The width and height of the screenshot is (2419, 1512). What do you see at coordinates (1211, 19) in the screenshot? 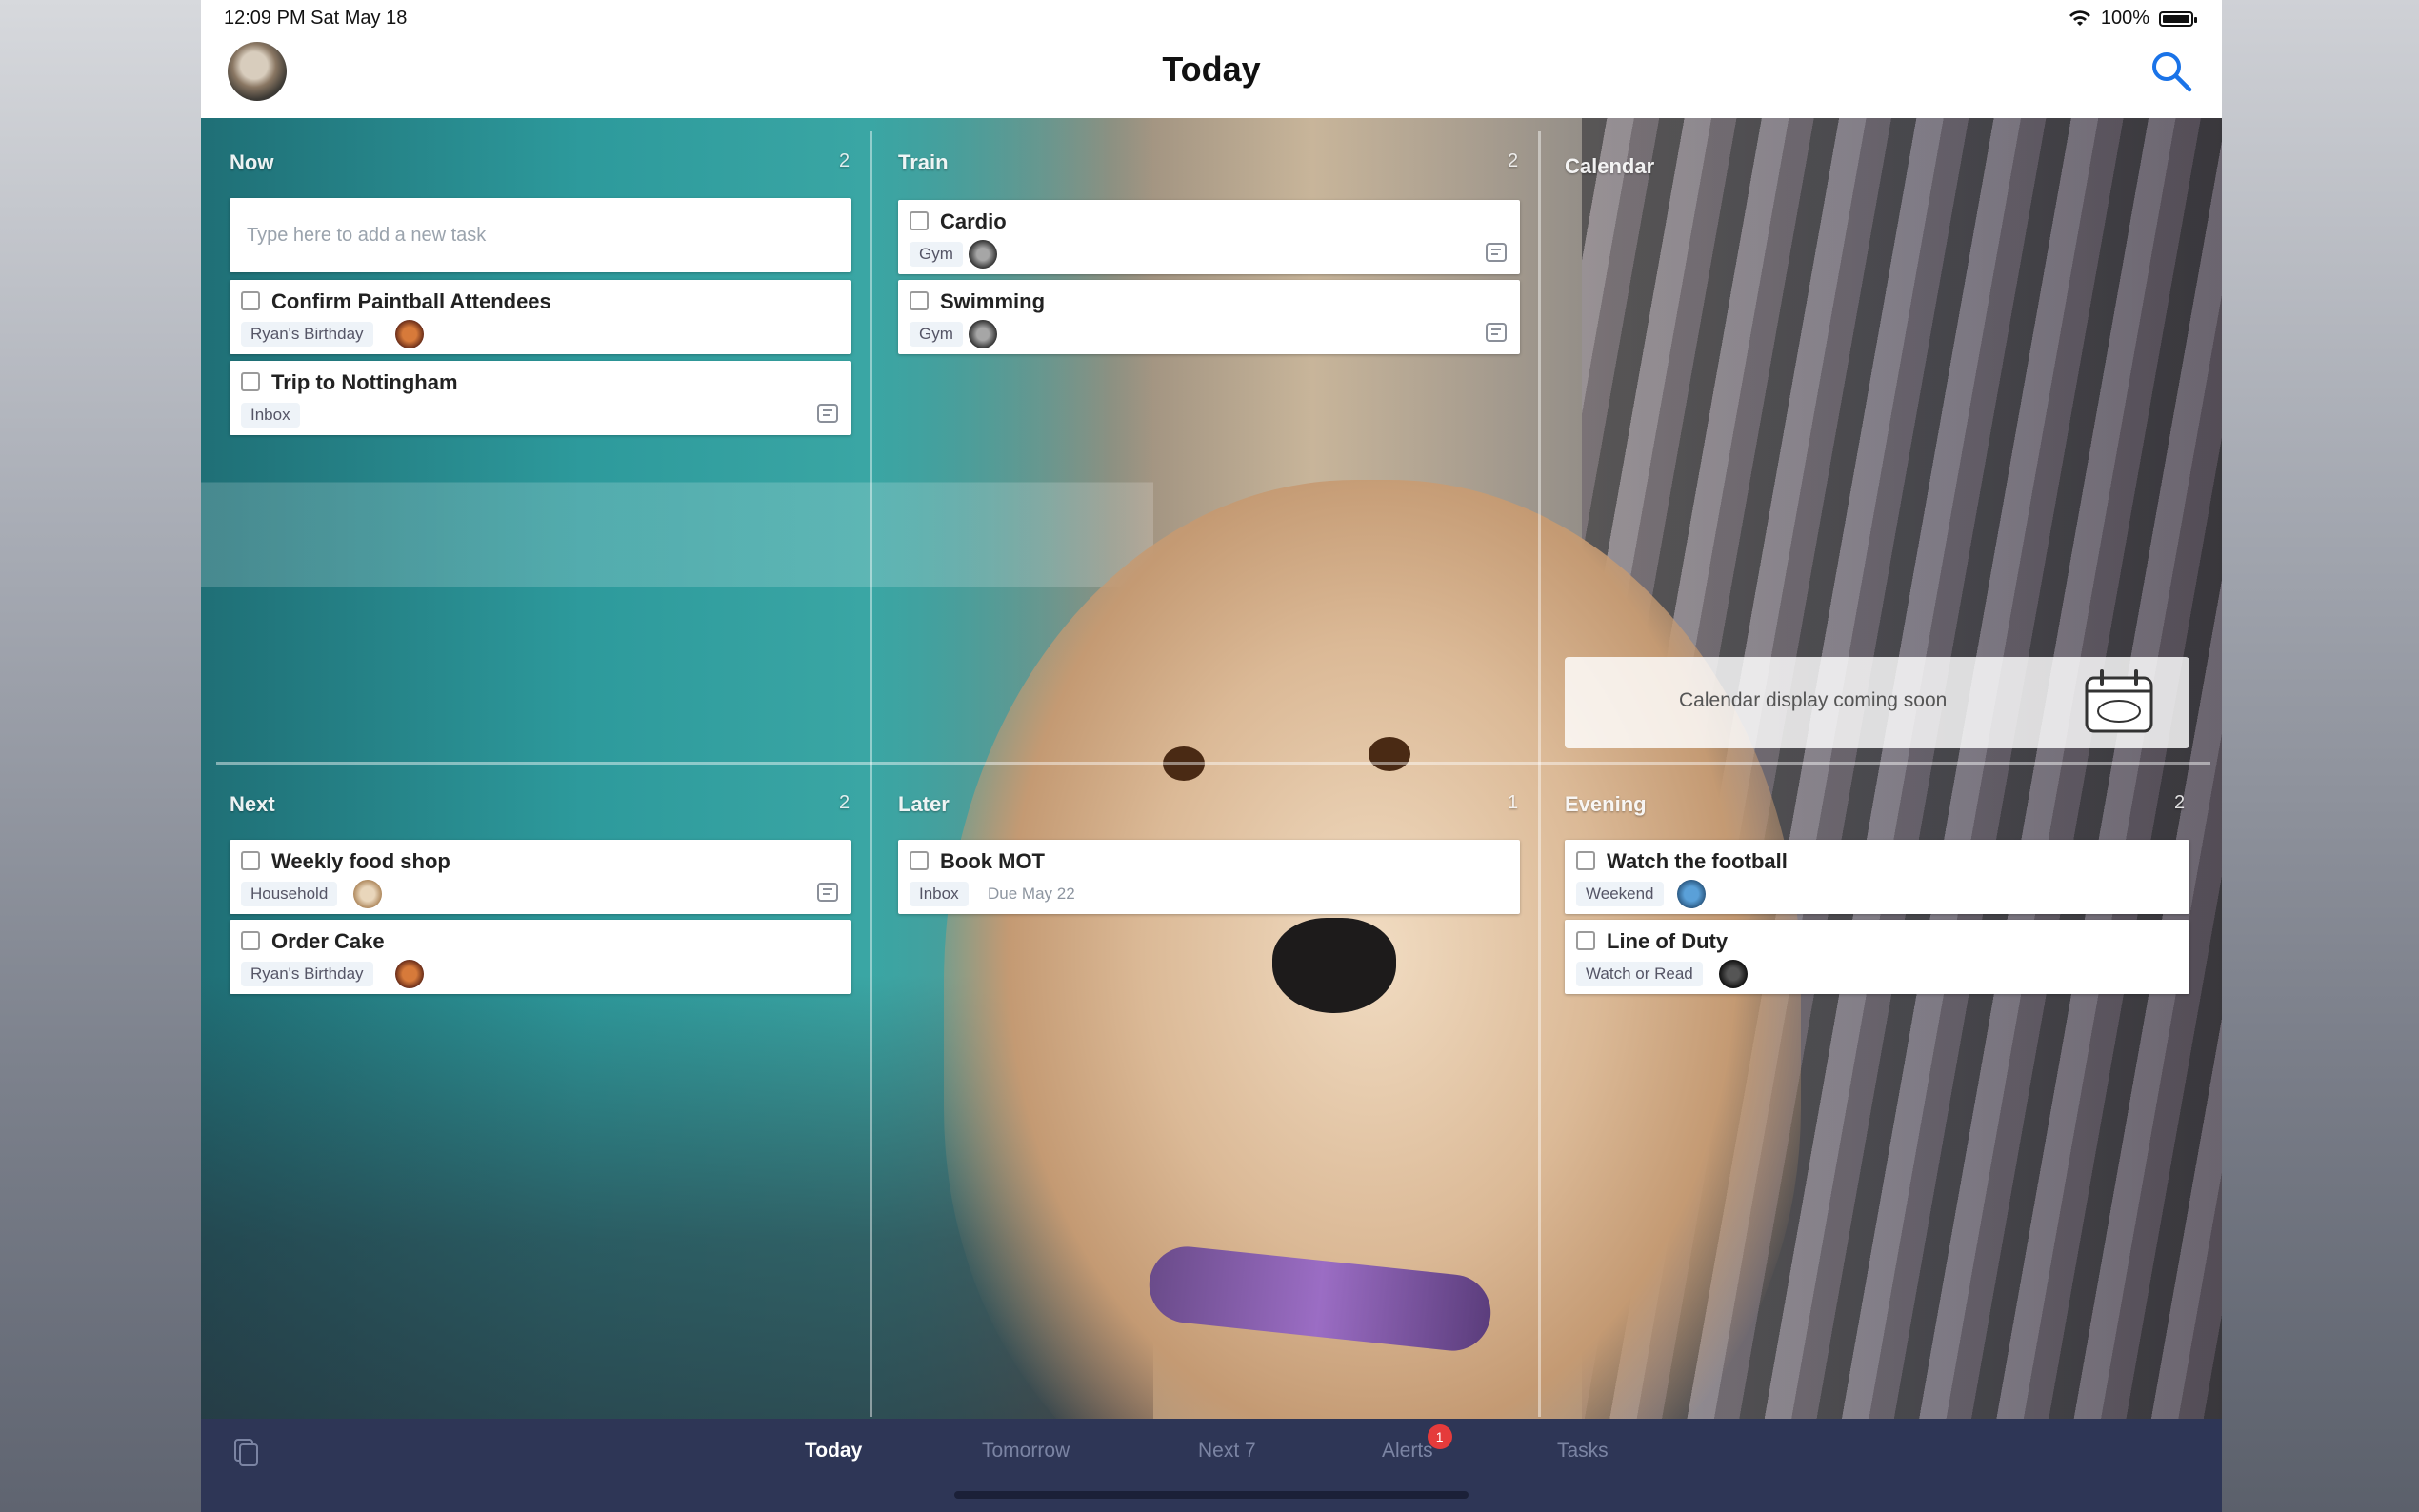
I see `status-bar: 12:09 PM Sat May 18 100%` at bounding box center [1211, 19].